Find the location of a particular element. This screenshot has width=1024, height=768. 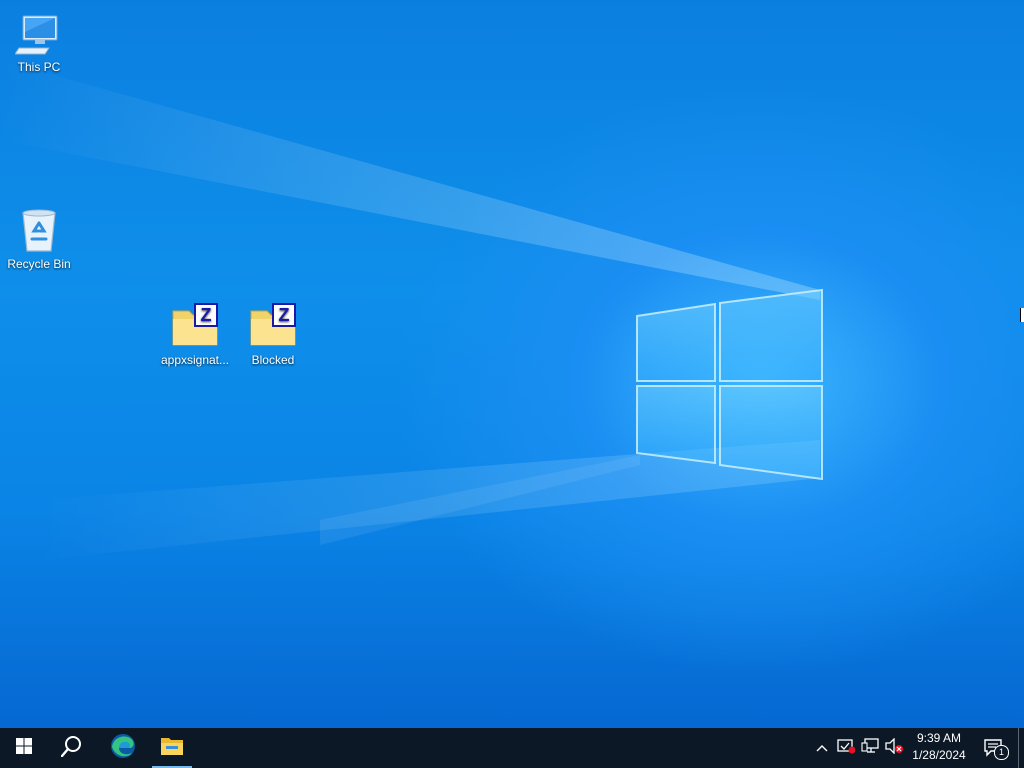

desktop-icon-label: Recycle Bin is located at coordinates (39, 264).